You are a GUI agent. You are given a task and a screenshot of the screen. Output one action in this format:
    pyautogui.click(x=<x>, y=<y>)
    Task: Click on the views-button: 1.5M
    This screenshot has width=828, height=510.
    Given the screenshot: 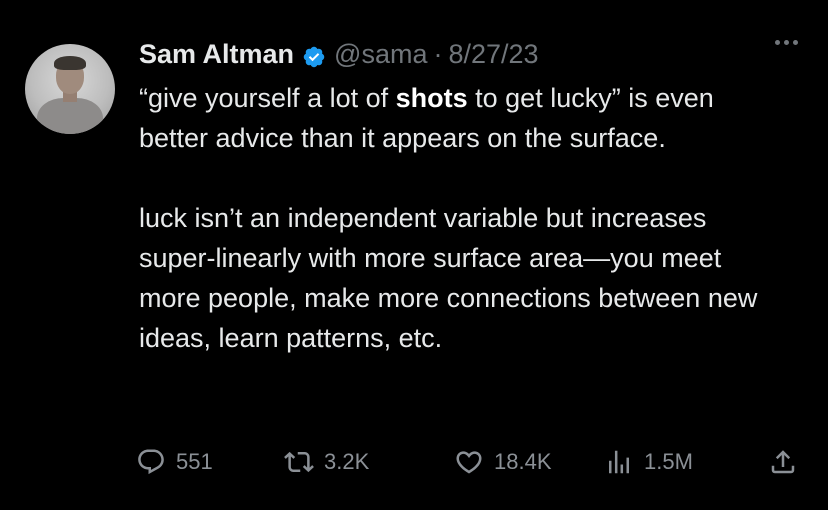 What is the action you would take?
    pyautogui.click(x=648, y=462)
    